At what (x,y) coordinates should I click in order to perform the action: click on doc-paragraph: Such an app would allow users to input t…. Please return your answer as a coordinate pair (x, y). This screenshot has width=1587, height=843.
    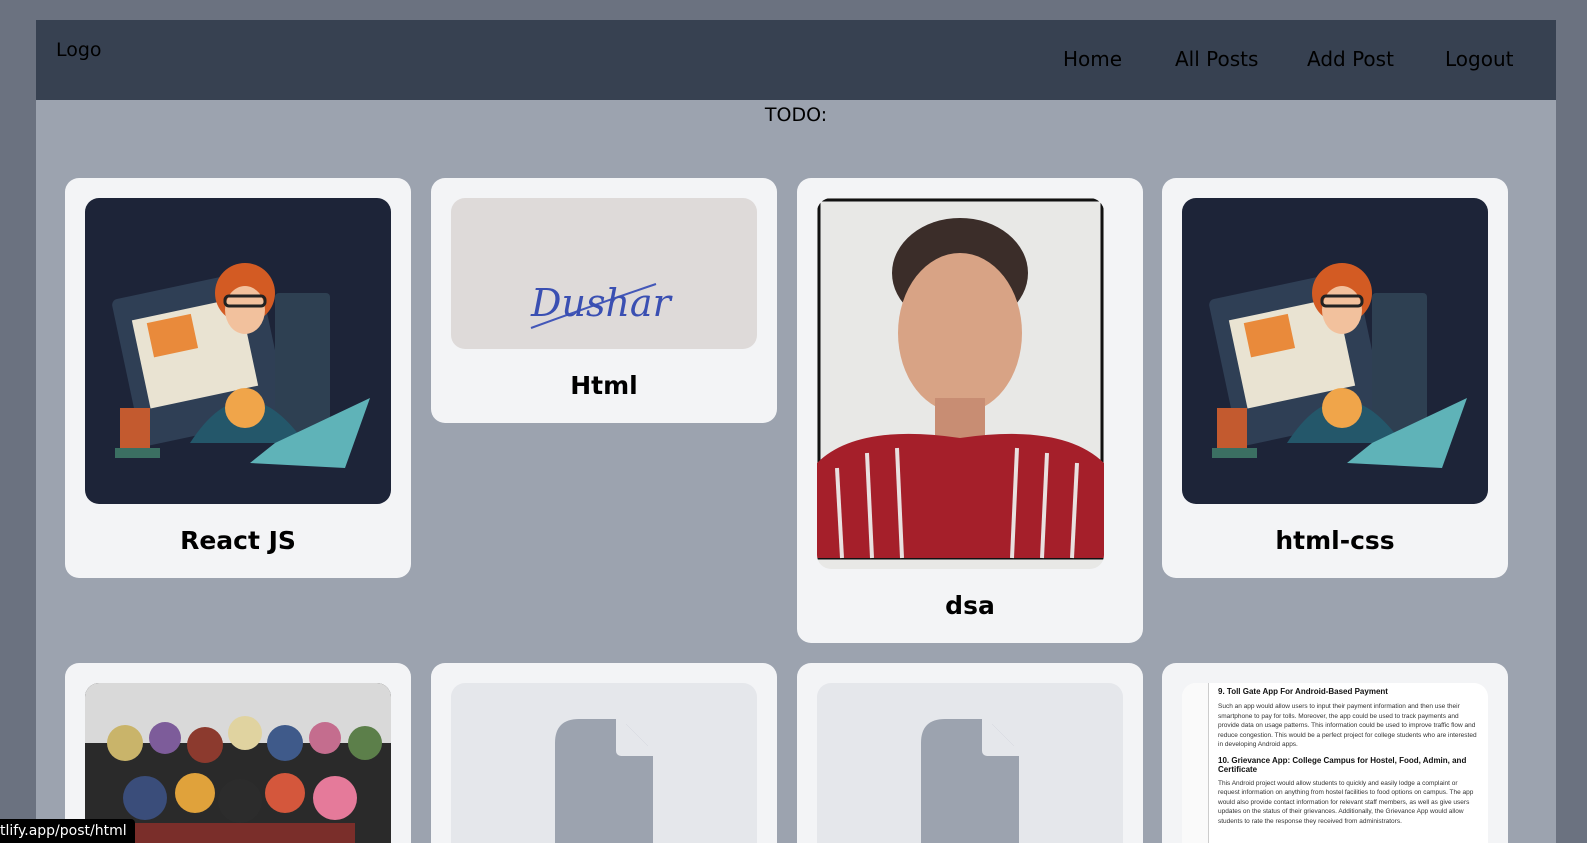
    Looking at the image, I should click on (1347, 725).